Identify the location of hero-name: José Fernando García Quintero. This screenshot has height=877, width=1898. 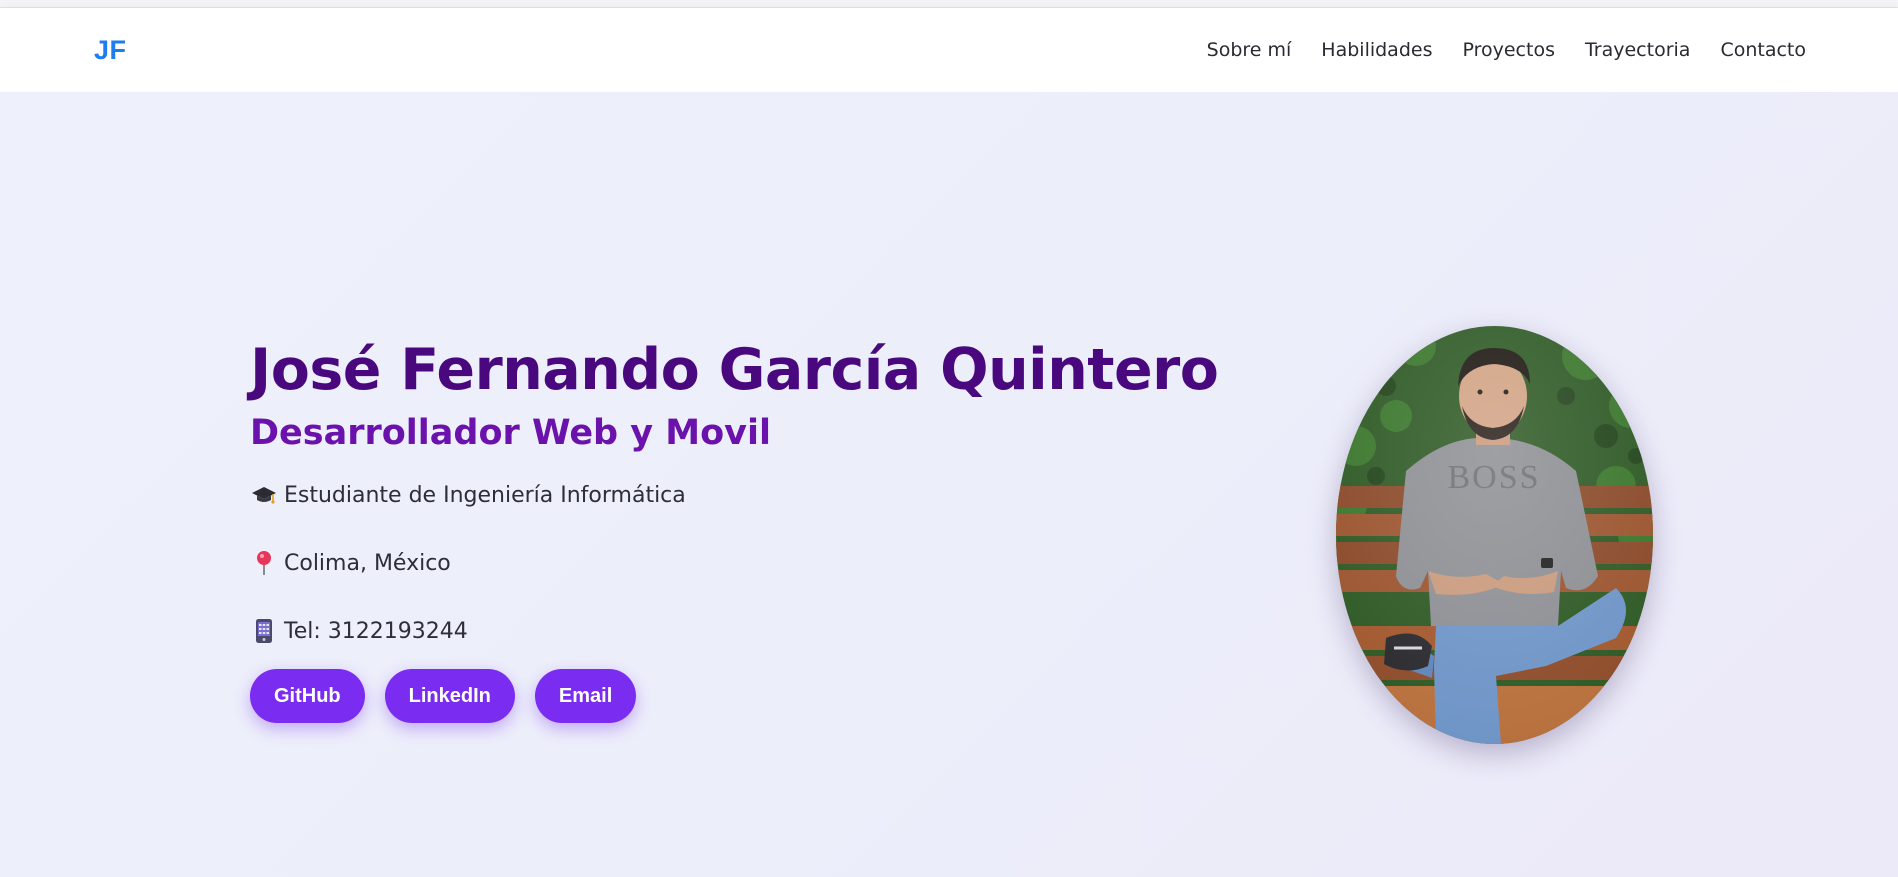
(734, 370).